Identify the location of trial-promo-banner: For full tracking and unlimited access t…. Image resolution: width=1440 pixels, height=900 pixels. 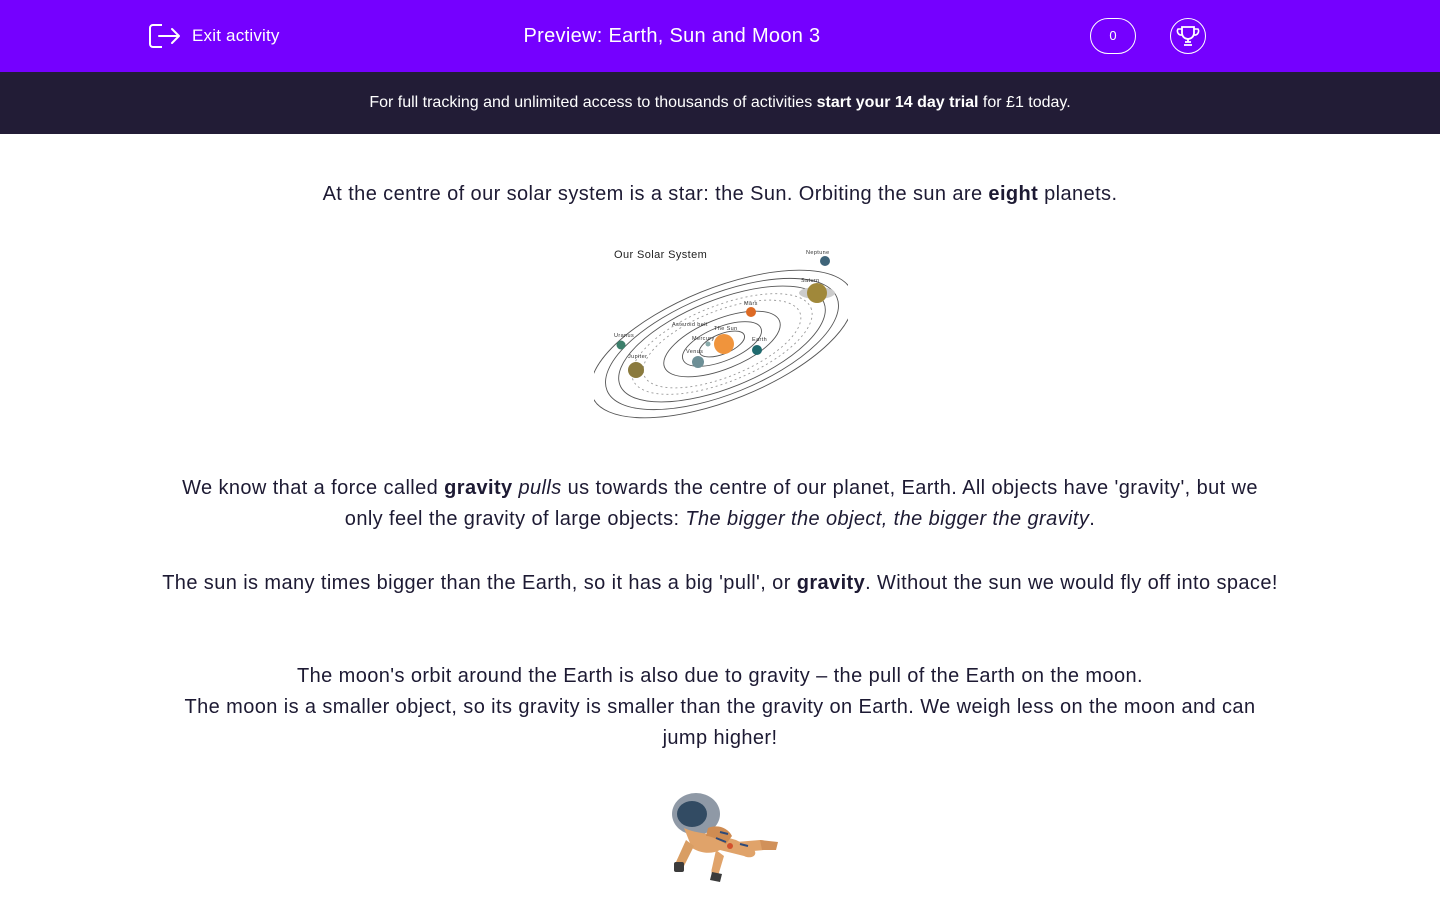
(720, 103).